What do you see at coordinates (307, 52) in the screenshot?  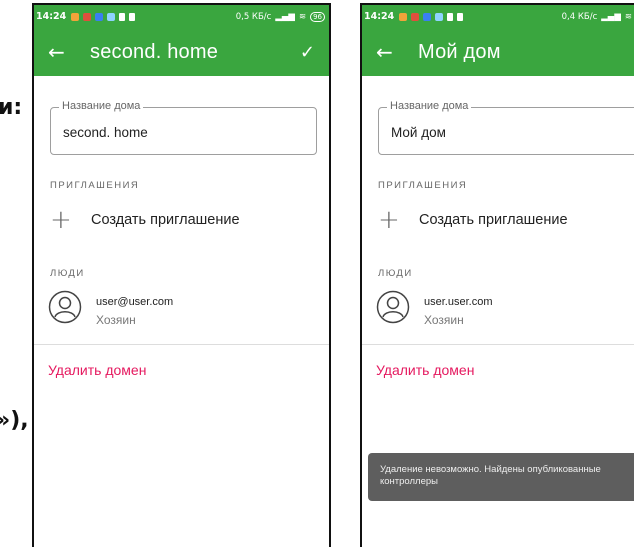 I see `check-icon: ✓` at bounding box center [307, 52].